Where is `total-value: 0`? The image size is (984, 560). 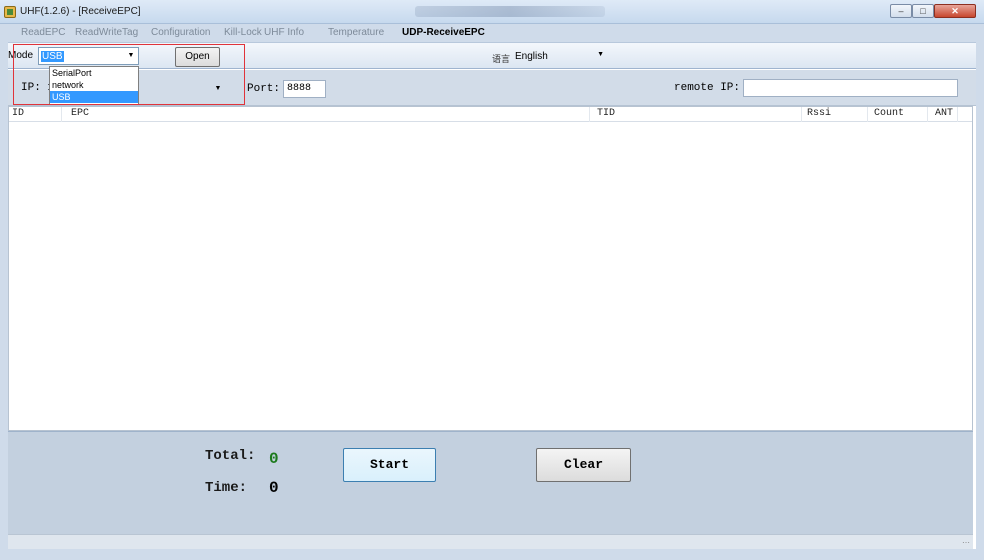
total-value: 0 is located at coordinates (274, 459).